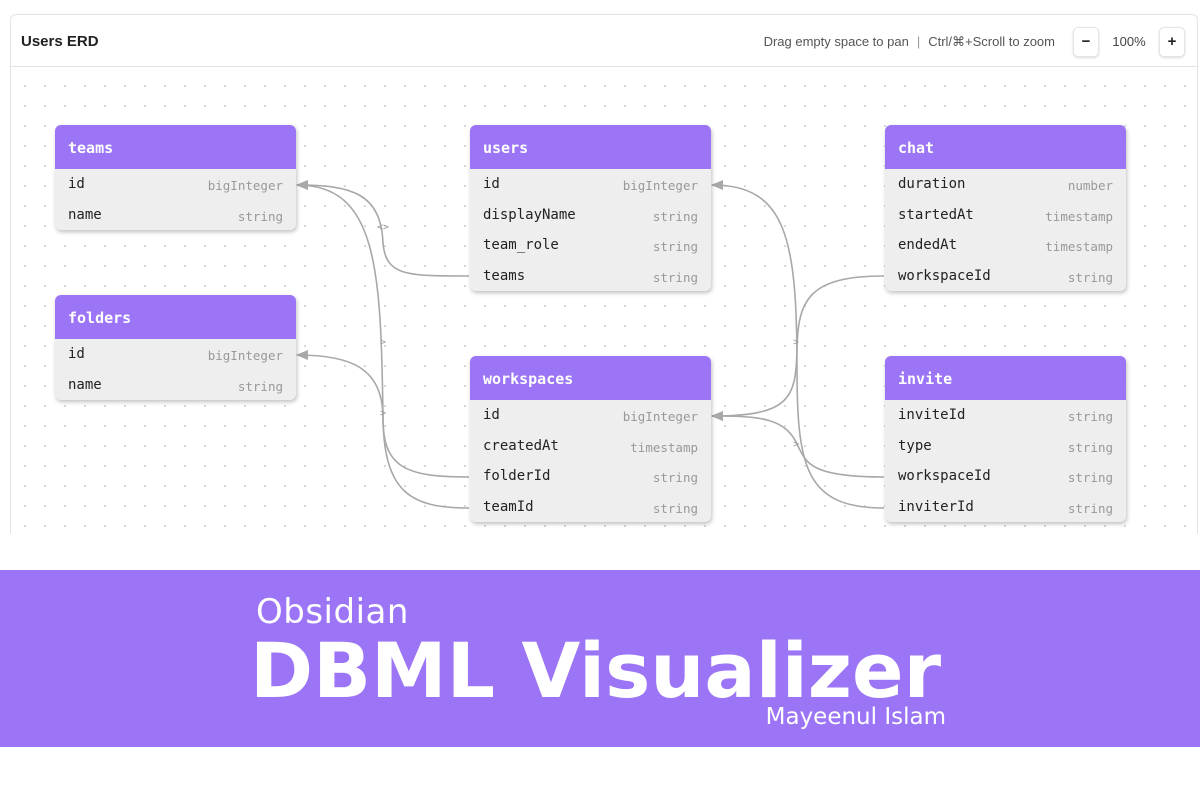  Describe the element at coordinates (1005, 446) in the screenshot. I see `table-row: type string` at that location.